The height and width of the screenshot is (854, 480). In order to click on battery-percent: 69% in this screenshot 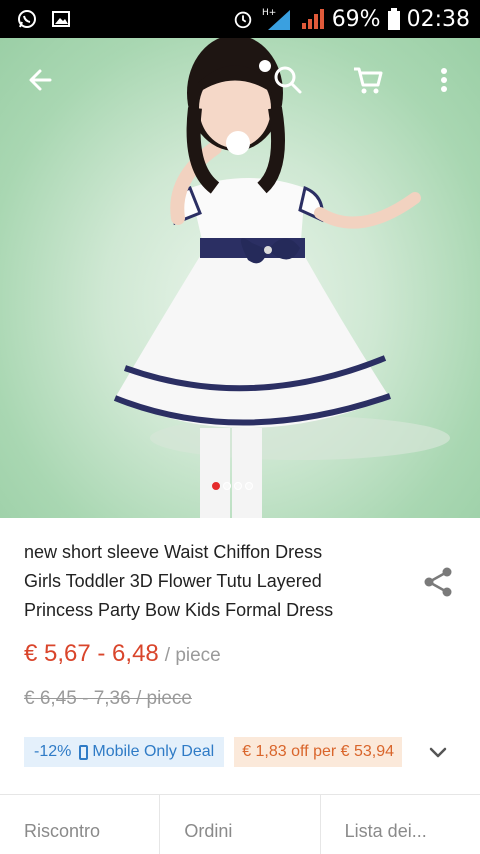, I will do `click(356, 19)`.